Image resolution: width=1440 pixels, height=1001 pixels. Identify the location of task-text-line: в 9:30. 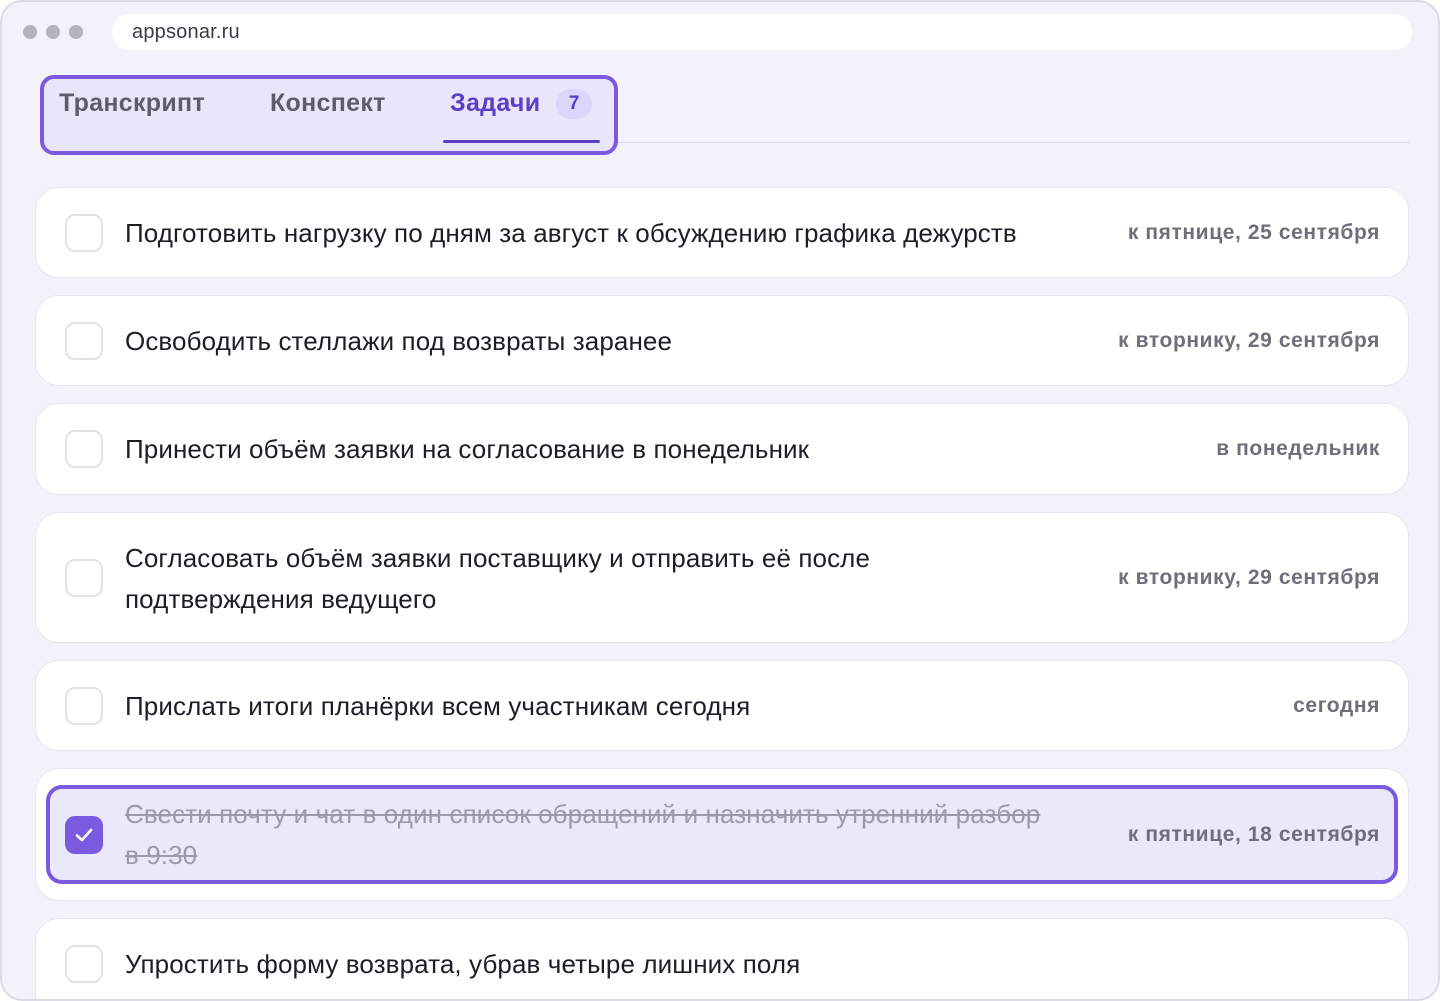
(161, 855).